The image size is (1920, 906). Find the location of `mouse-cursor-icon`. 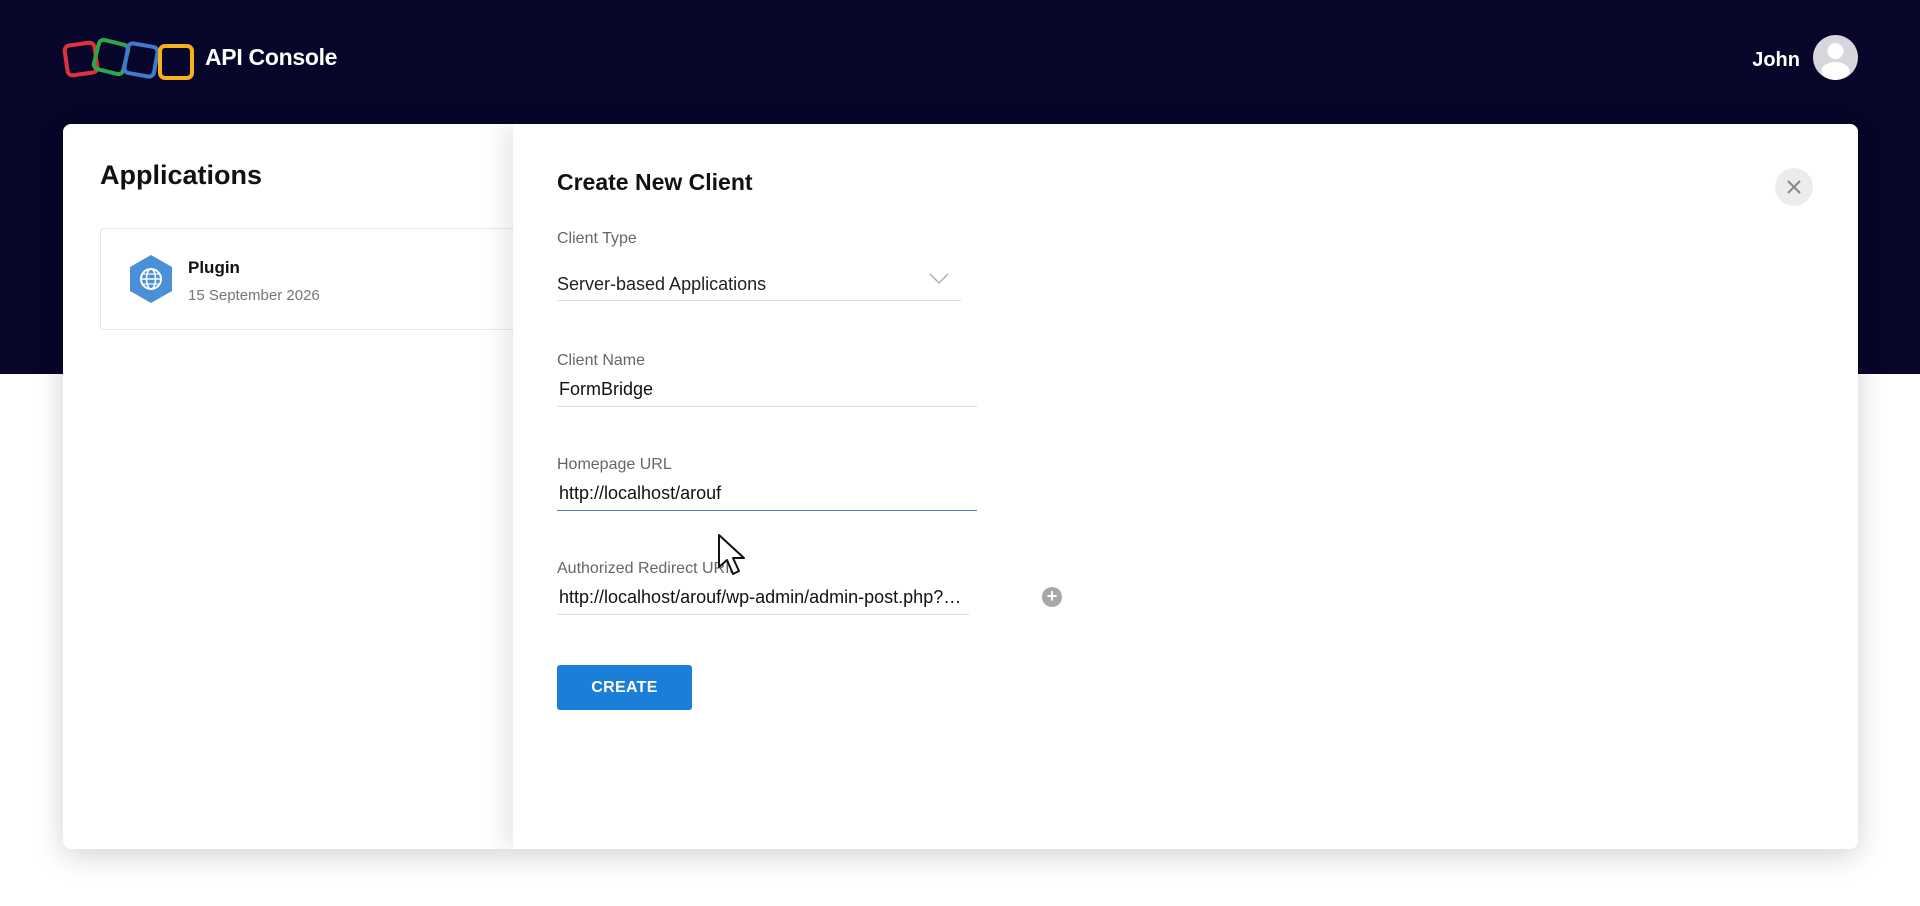

mouse-cursor-icon is located at coordinates (731, 554).